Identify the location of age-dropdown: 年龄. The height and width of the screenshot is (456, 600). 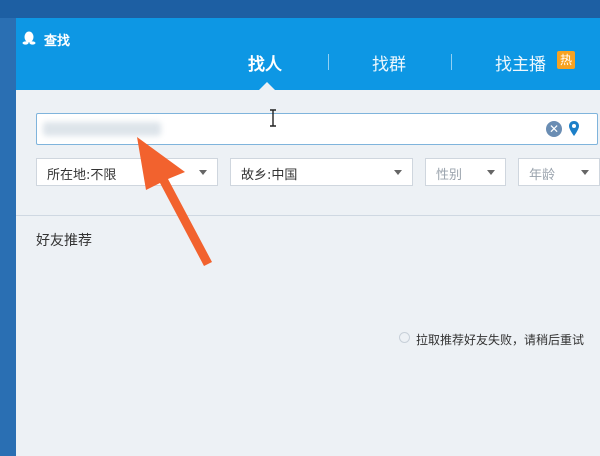
(559, 172).